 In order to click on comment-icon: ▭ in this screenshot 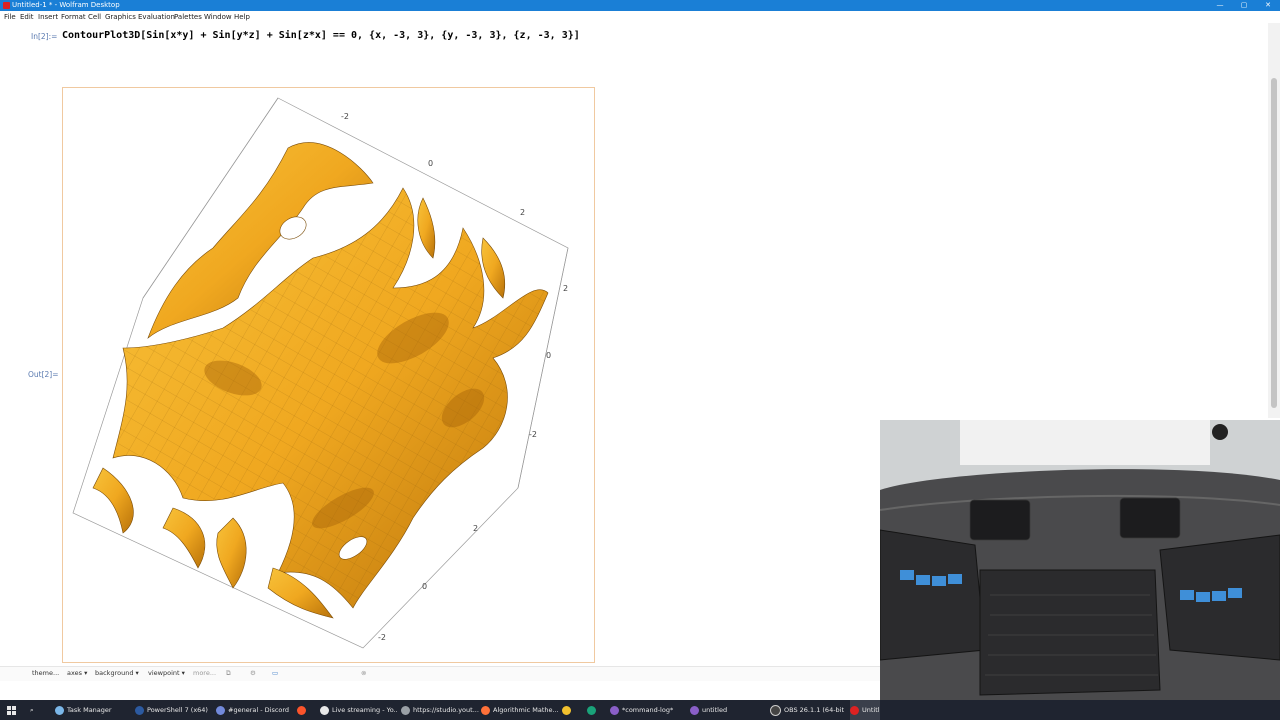, I will do `click(275, 673)`.